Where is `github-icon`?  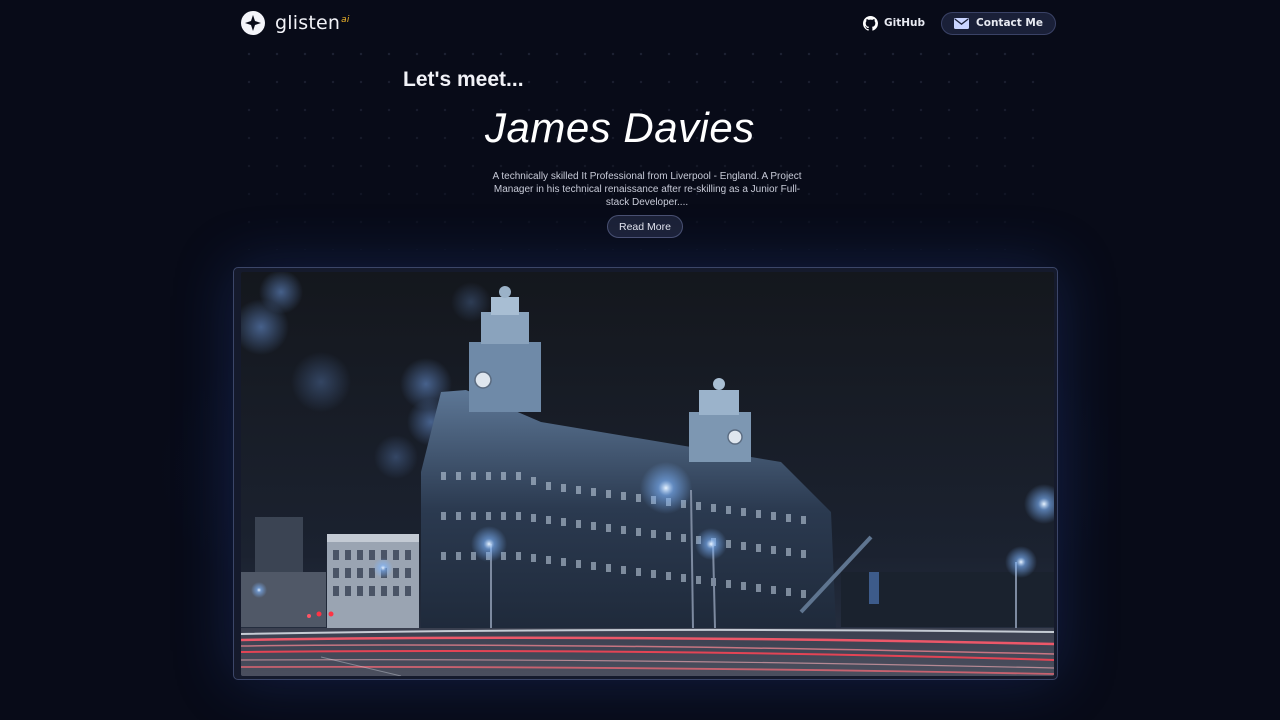 github-icon is located at coordinates (871, 23).